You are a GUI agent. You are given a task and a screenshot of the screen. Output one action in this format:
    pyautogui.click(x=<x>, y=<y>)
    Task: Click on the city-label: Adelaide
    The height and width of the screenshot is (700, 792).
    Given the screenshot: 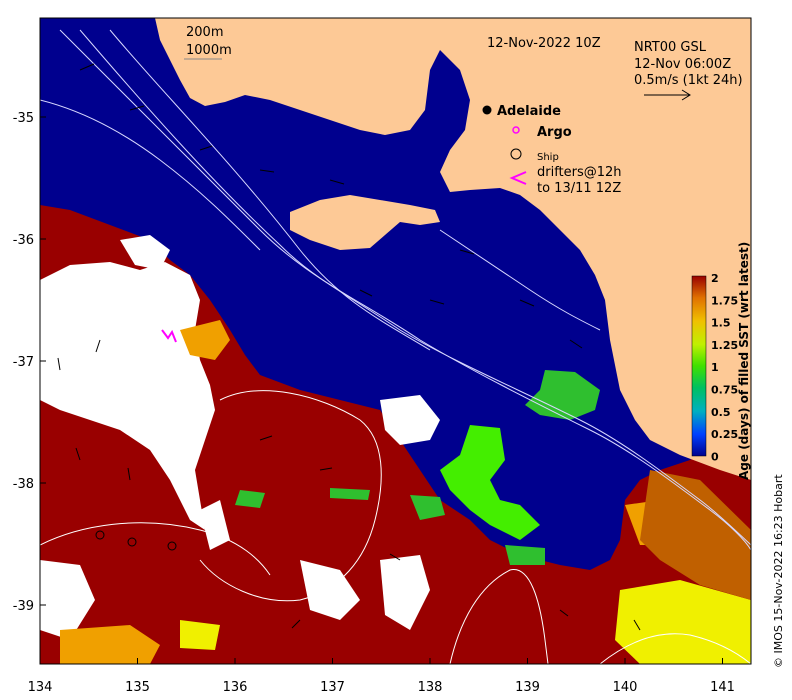 What is the action you would take?
    pyautogui.click(x=529, y=111)
    